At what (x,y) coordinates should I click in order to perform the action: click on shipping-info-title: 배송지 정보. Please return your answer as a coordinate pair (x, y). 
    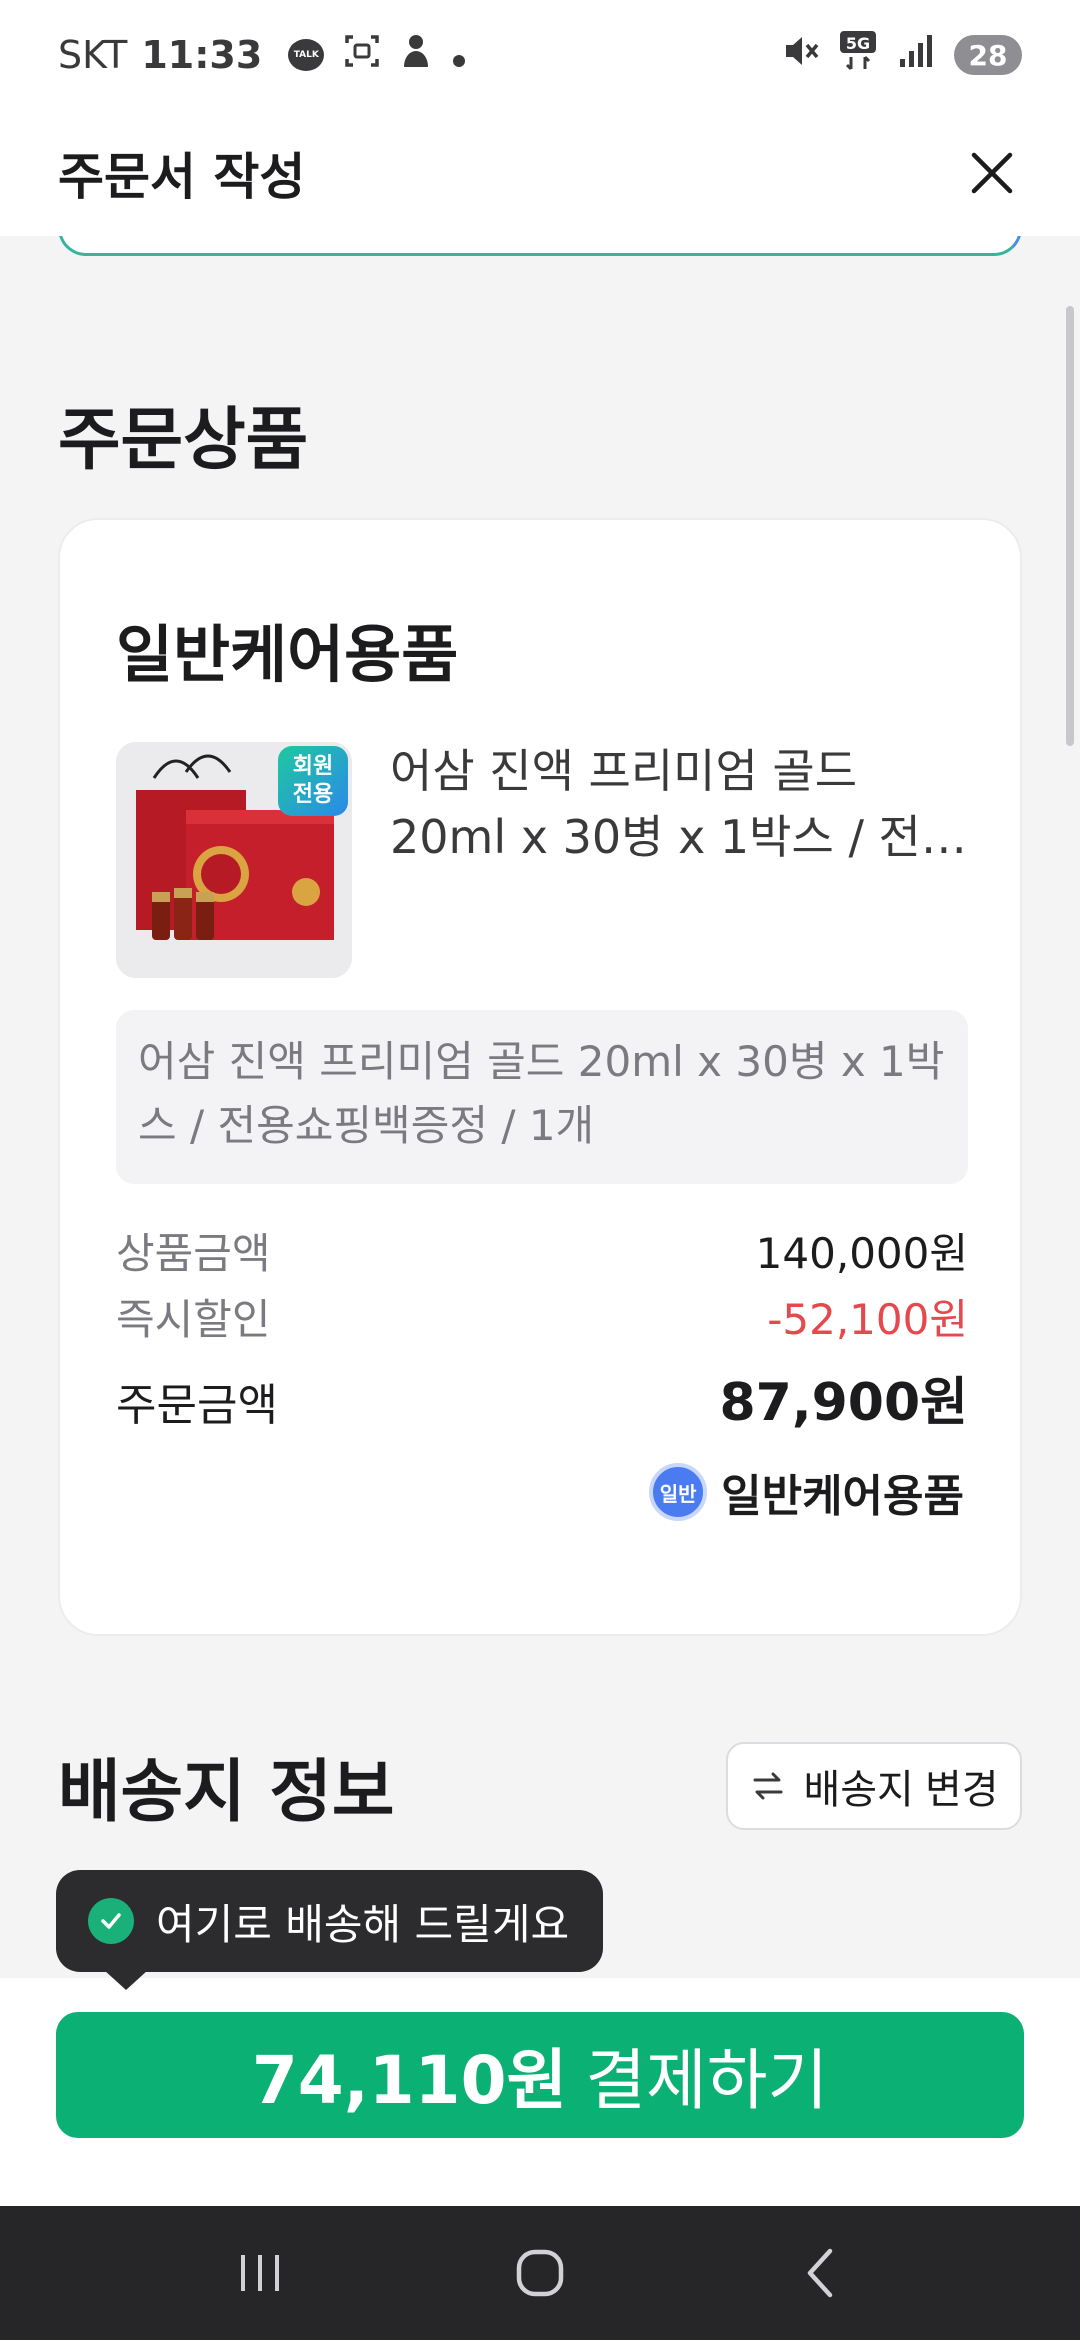
    Looking at the image, I should click on (226, 1792).